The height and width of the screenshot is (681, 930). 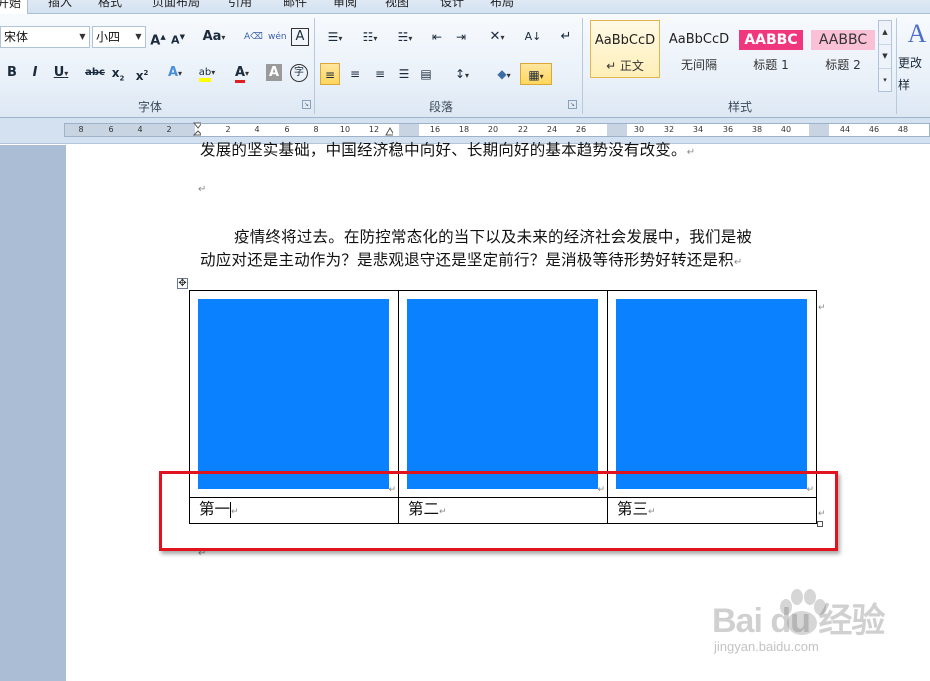 I want to click on ruler-tick: 20, so click(x=493, y=129).